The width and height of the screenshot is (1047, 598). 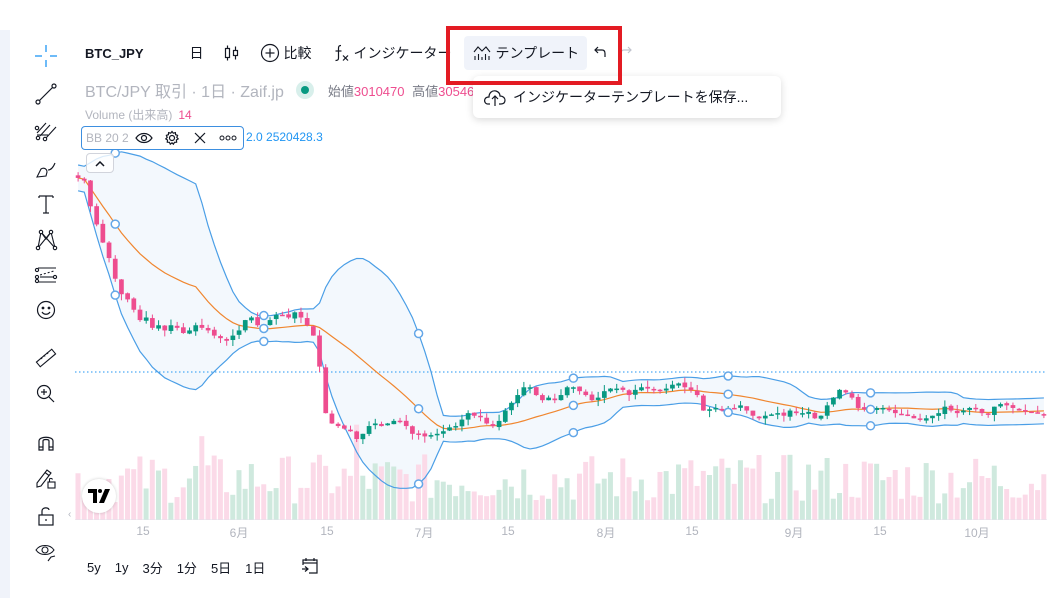 I want to click on pitchfork-icon, so click(x=46, y=131).